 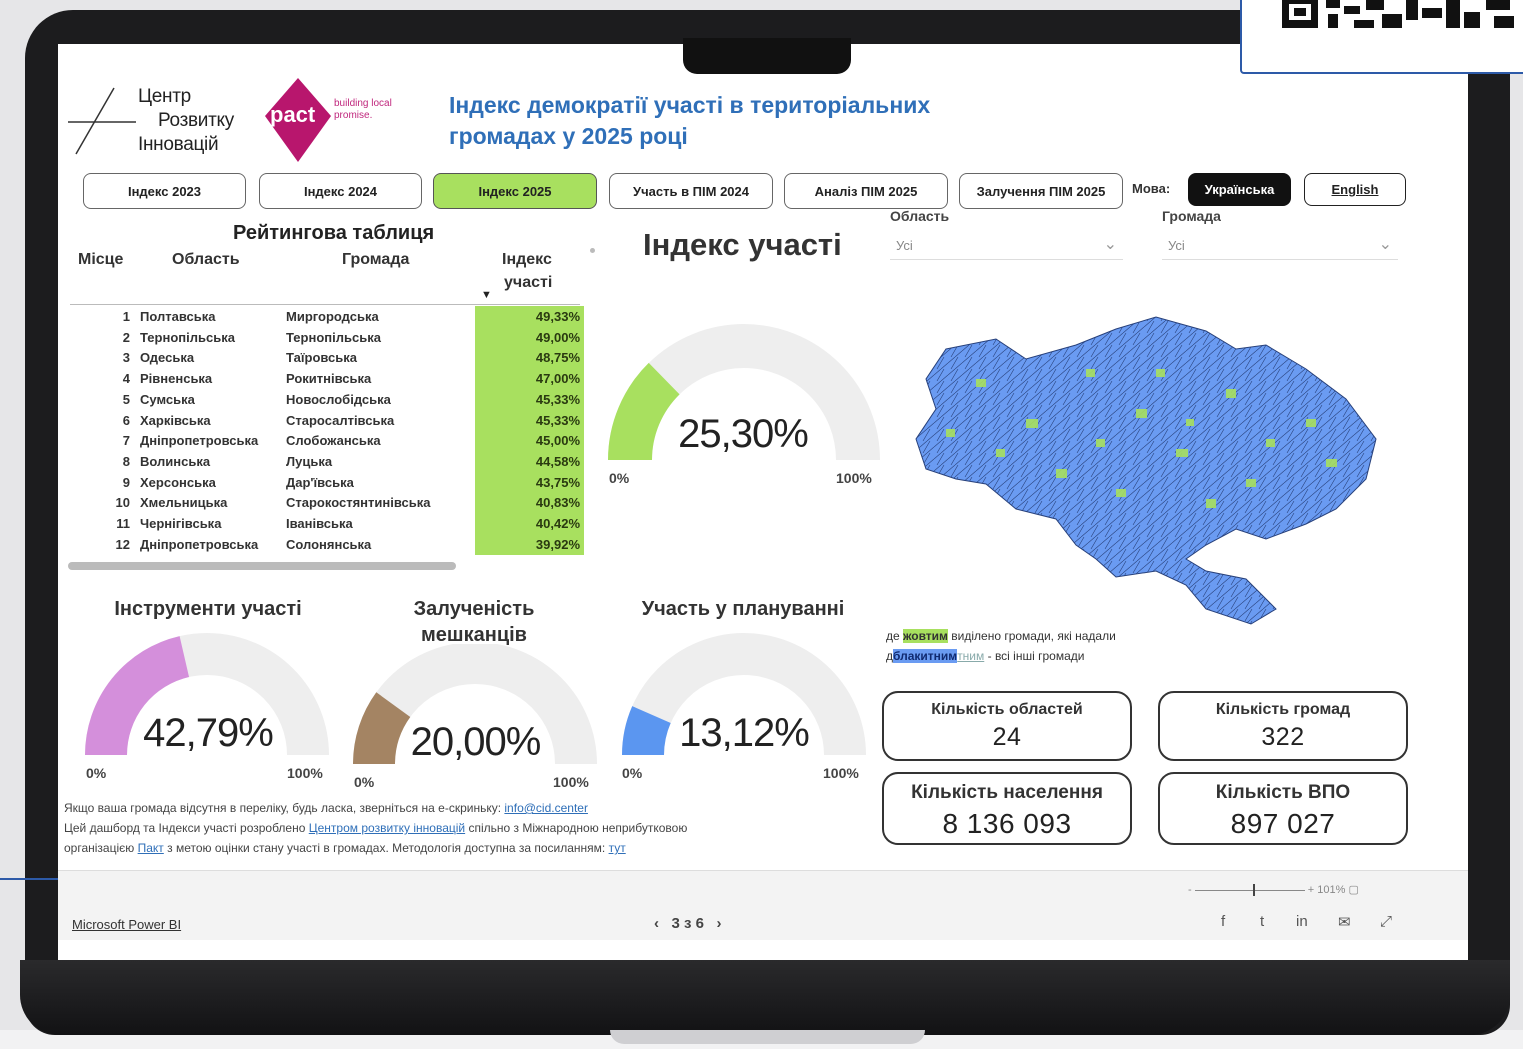 I want to click on tab-index-2025: Індекс 2025, so click(x=515, y=191).